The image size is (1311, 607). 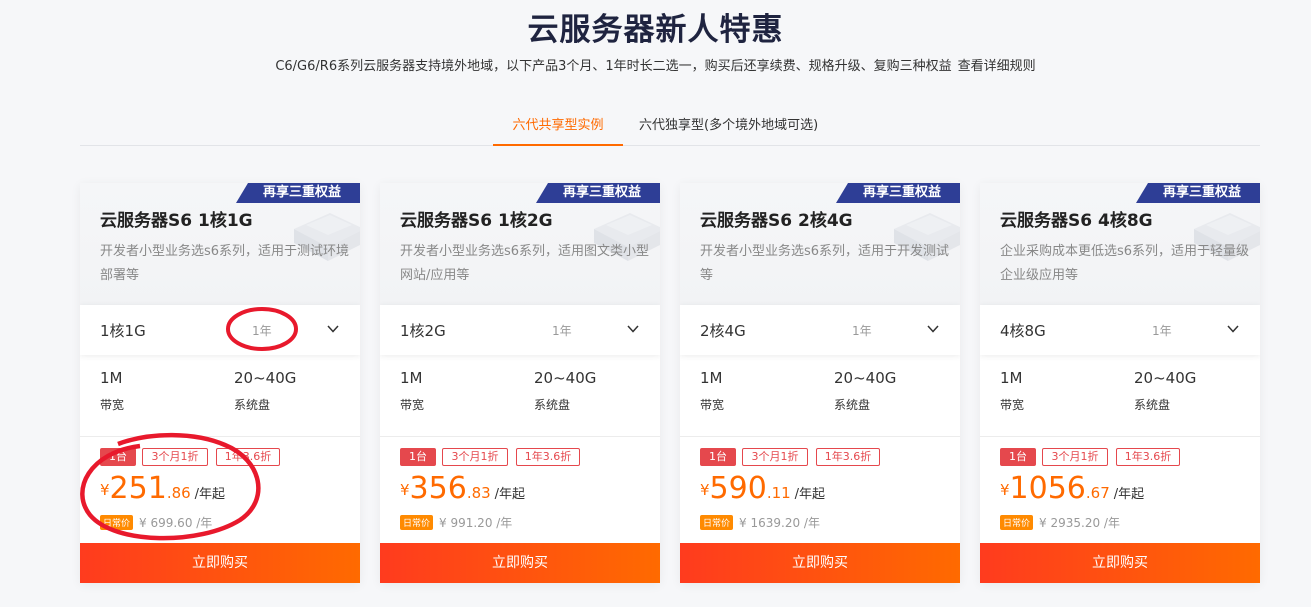 What do you see at coordinates (138, 488) in the screenshot?
I see `price-integer: 251` at bounding box center [138, 488].